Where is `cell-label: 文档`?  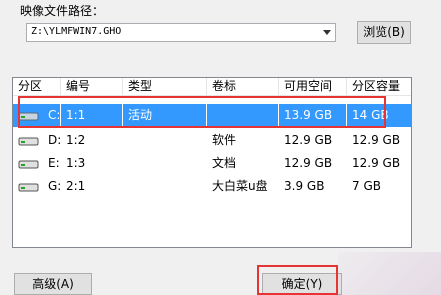 cell-label: 文档 is located at coordinates (224, 163).